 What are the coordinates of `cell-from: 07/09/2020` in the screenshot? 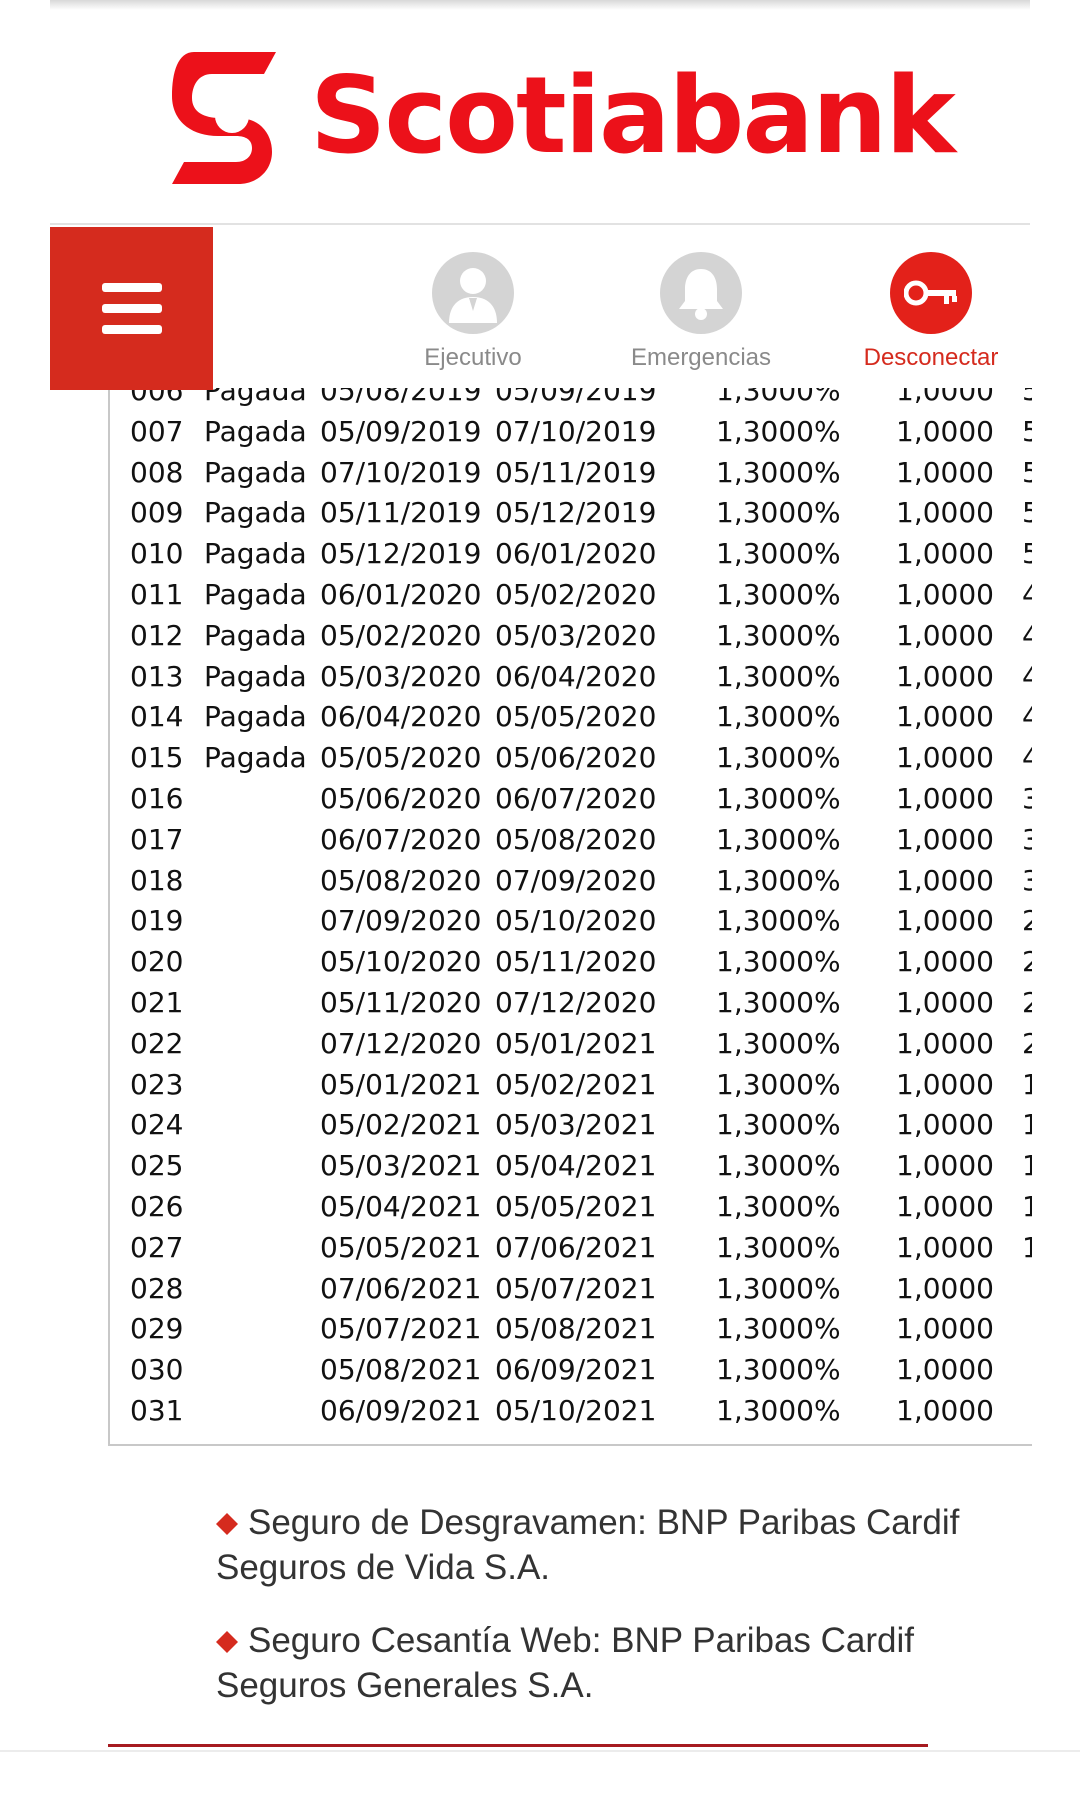 It's located at (401, 921).